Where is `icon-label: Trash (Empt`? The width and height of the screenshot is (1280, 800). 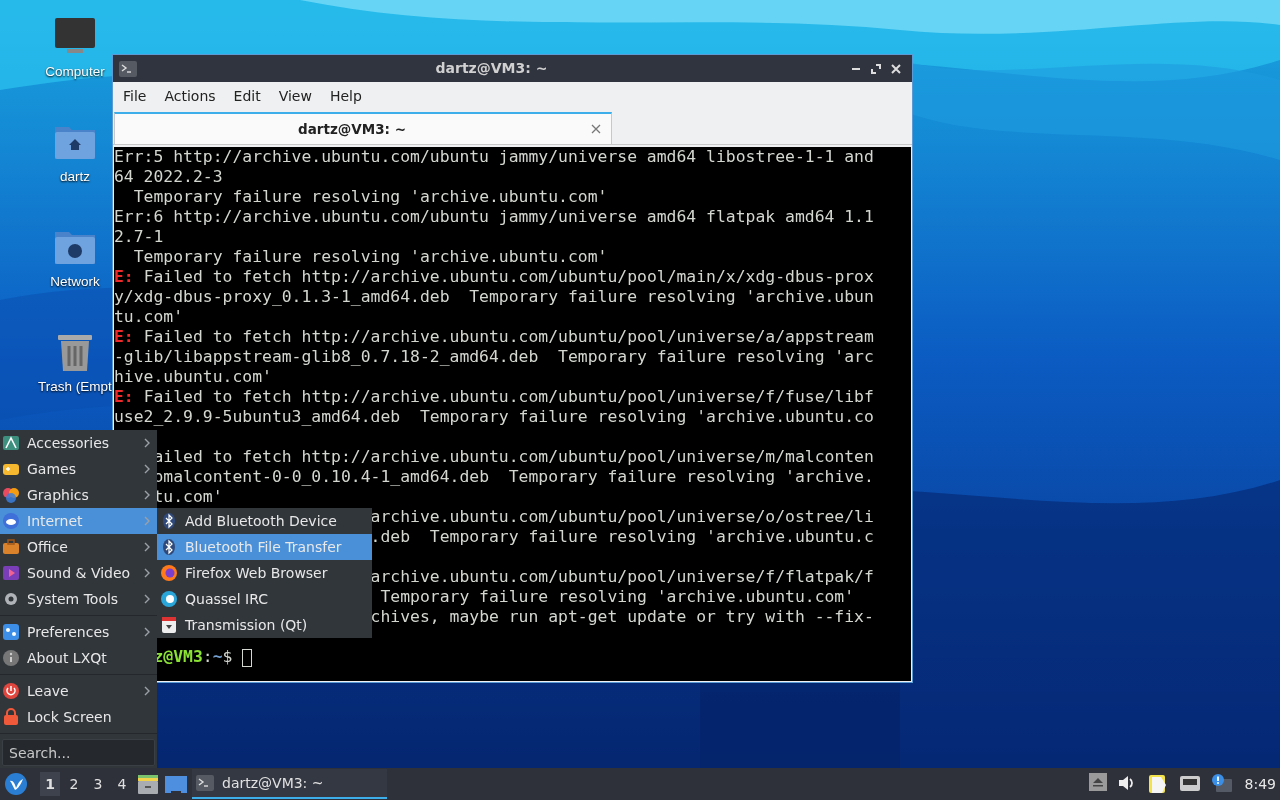
icon-label: Trash (Empt is located at coordinates (75, 387).